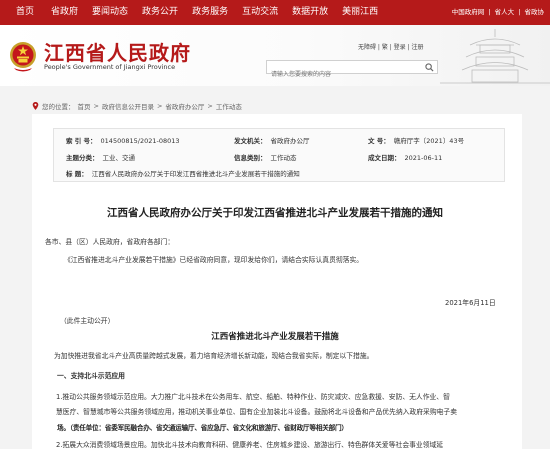 The height and width of the screenshot is (449, 550). I want to click on meta-category: 信息类别： 工作动态, so click(265, 157).